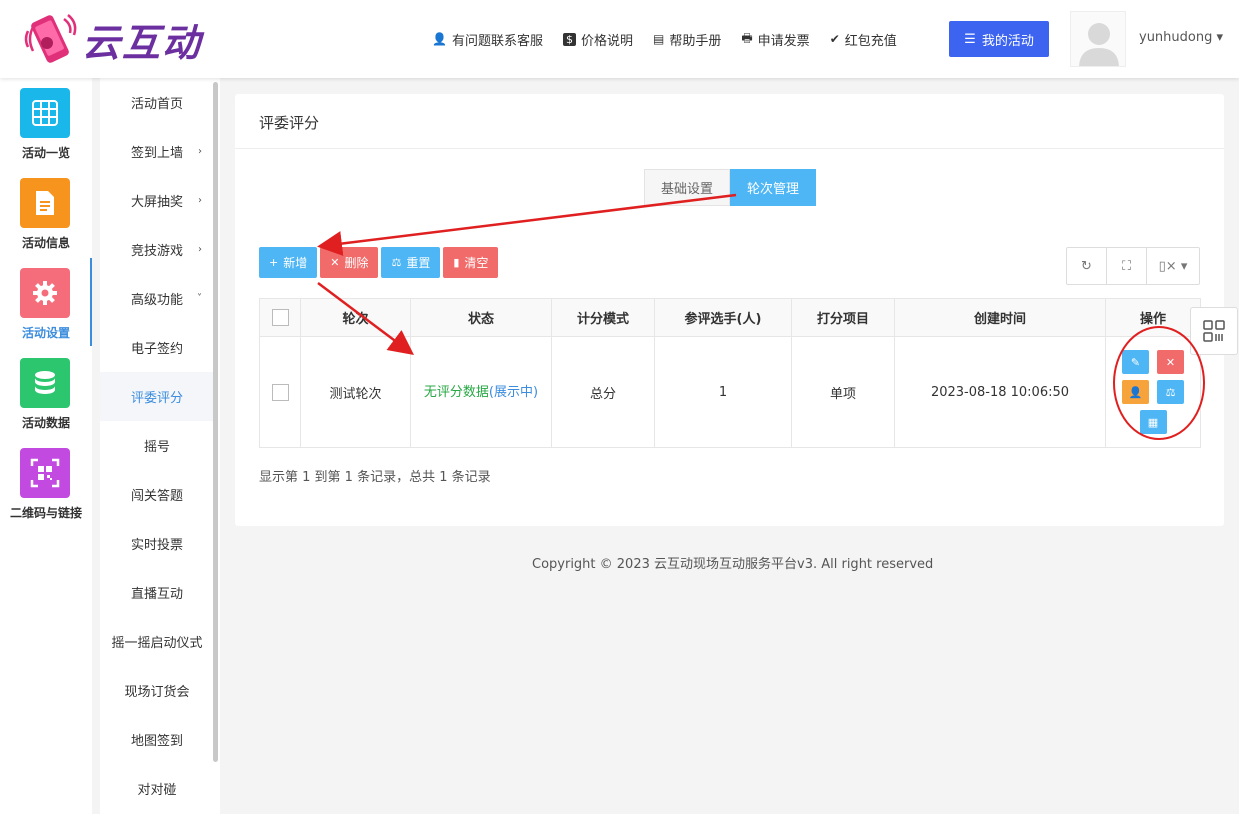  Describe the element at coordinates (280, 392) in the screenshot. I see `row-checkbox` at that location.